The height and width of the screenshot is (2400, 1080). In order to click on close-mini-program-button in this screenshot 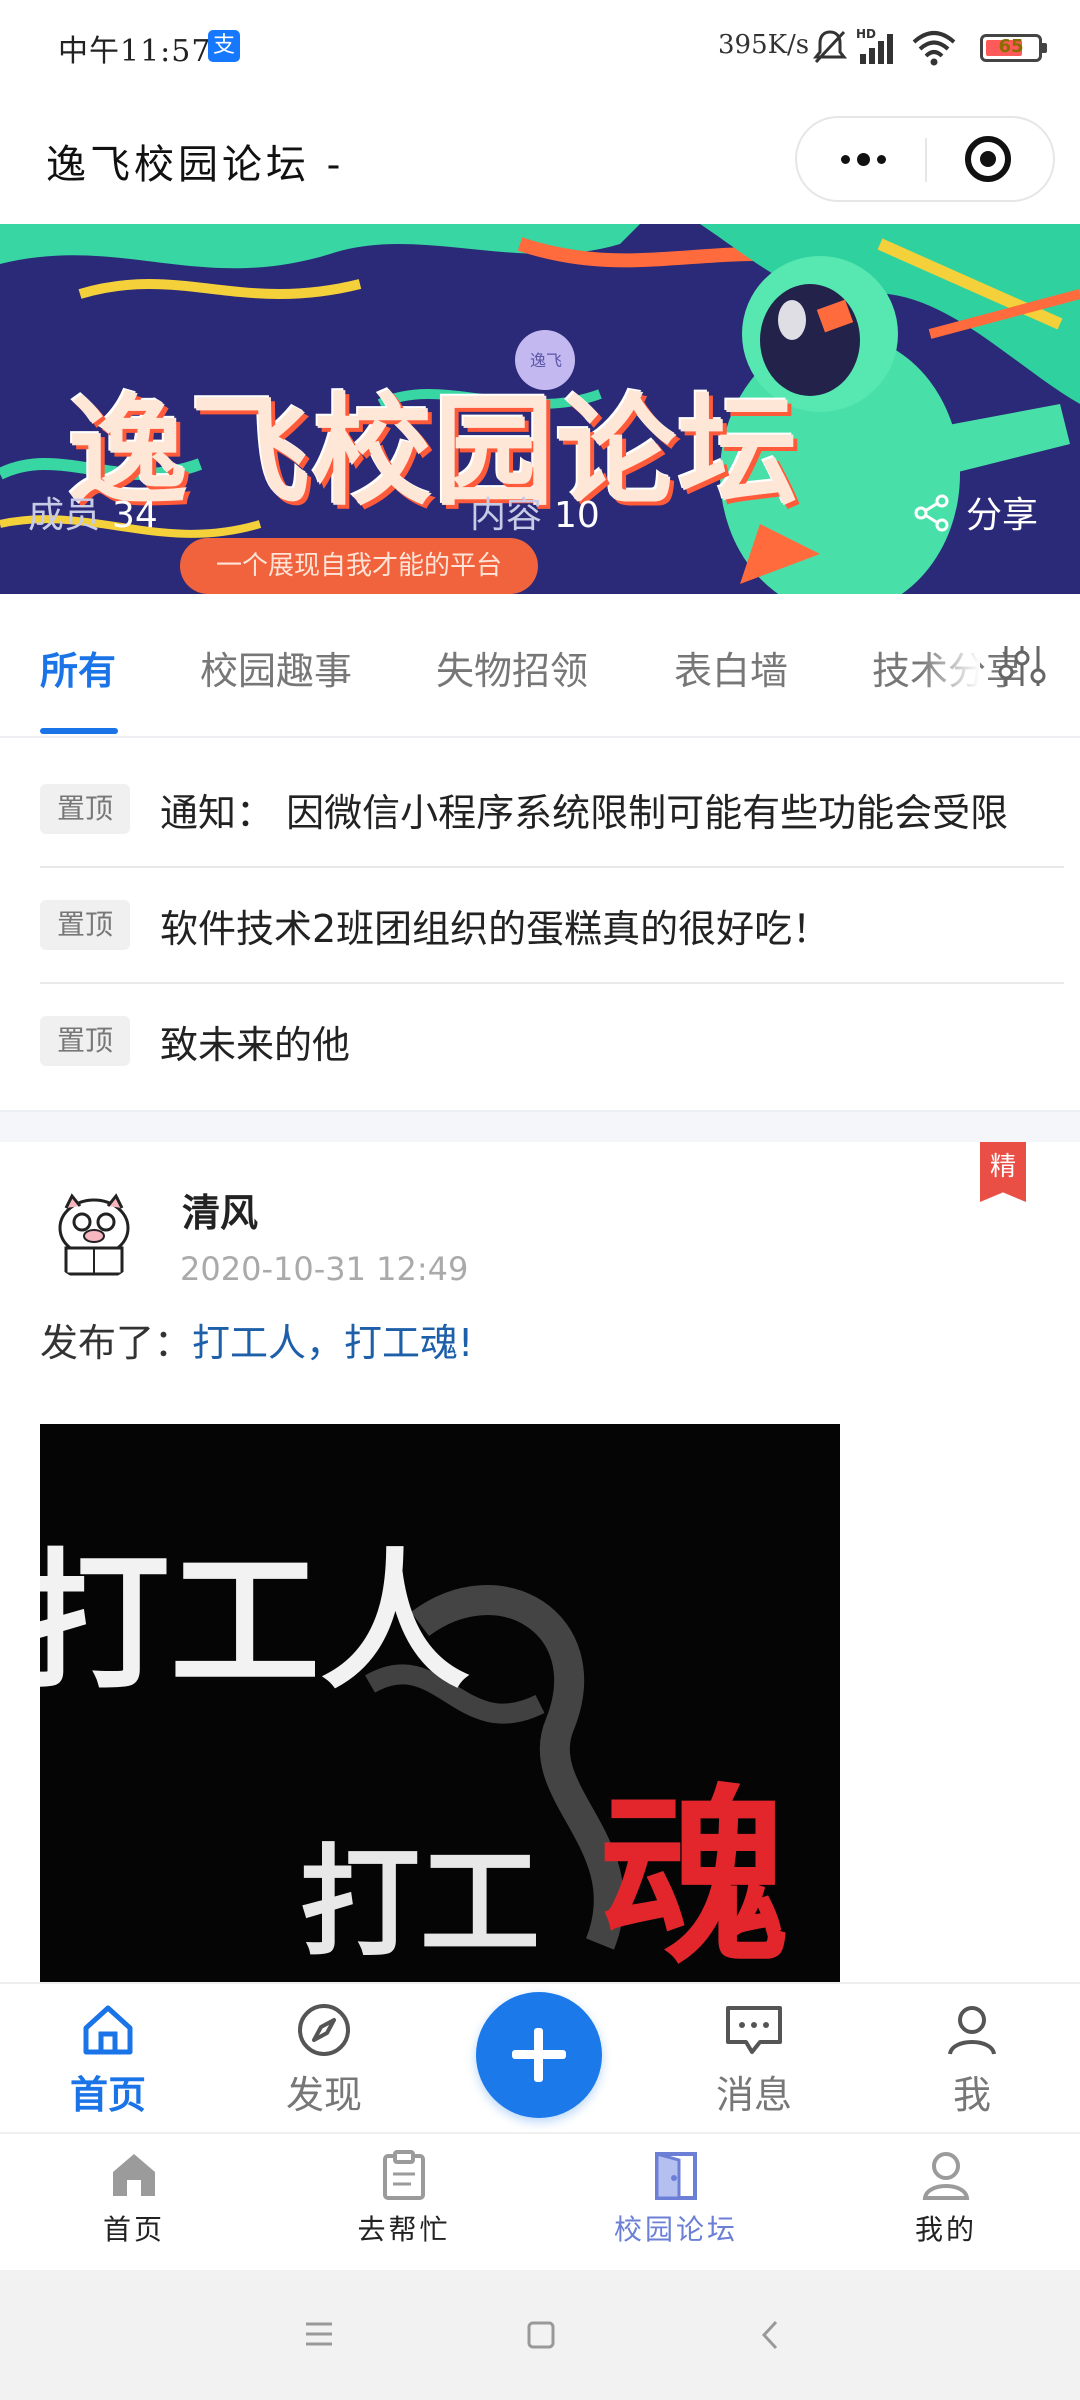, I will do `click(988, 159)`.